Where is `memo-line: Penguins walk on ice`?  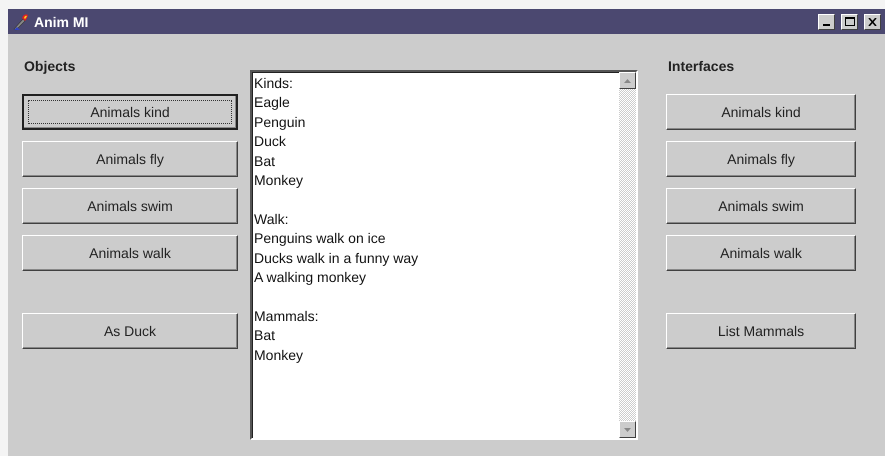 memo-line: Penguins walk on ice is located at coordinates (320, 238).